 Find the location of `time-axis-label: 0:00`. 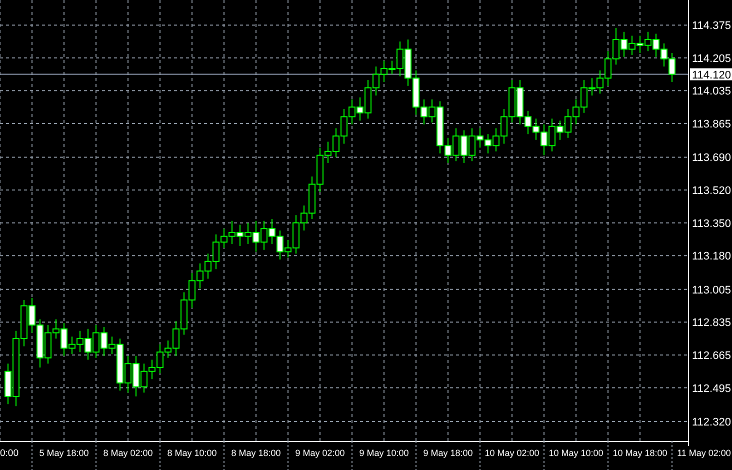

time-axis-label: 0:00 is located at coordinates (9, 453).